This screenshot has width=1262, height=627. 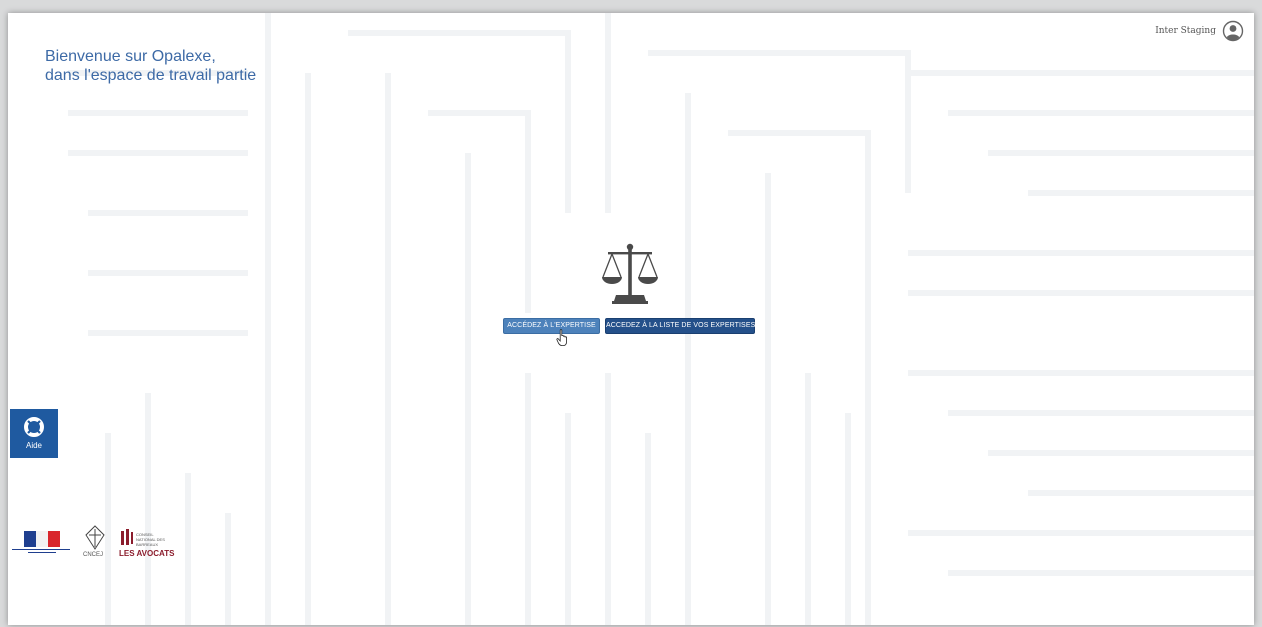 I want to click on cnb-emblem-icon, so click(x=127, y=537).